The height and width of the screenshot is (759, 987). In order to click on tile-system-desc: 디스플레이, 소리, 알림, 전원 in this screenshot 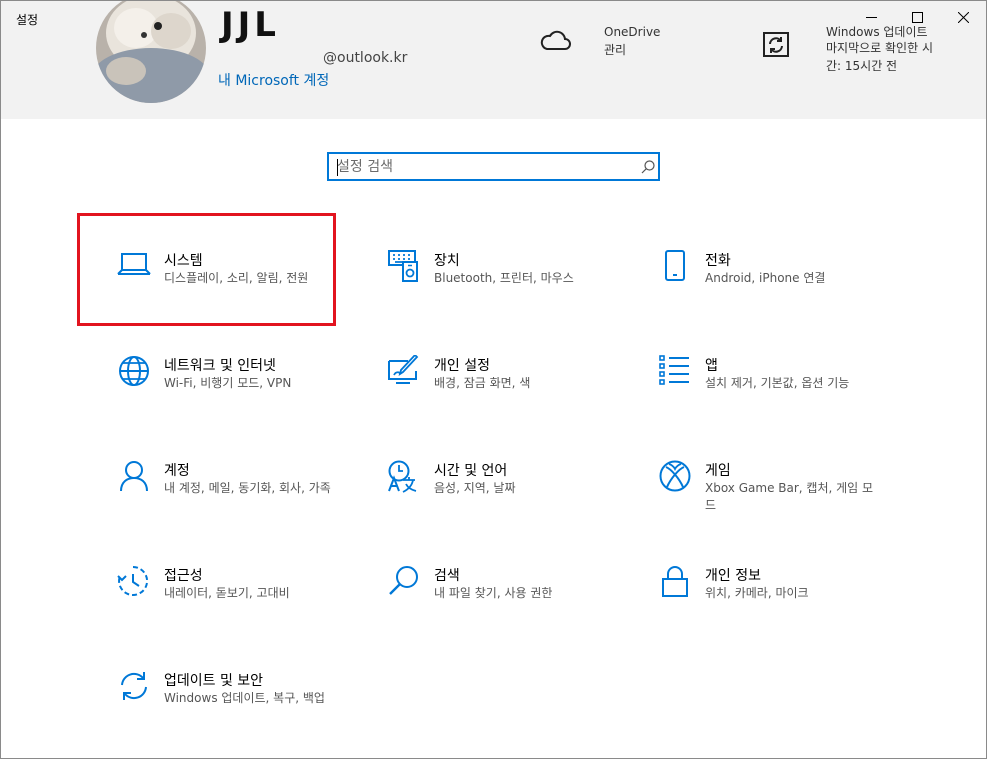, I will do `click(236, 278)`.